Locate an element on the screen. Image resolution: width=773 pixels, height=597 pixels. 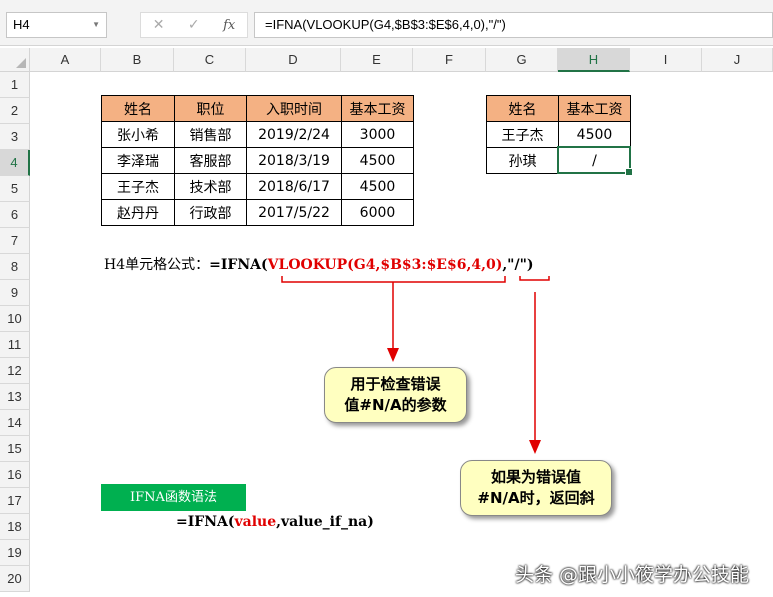
callout-na-arg: 如果为错误值 #N/A时，返回斜 is located at coordinates (536, 488).